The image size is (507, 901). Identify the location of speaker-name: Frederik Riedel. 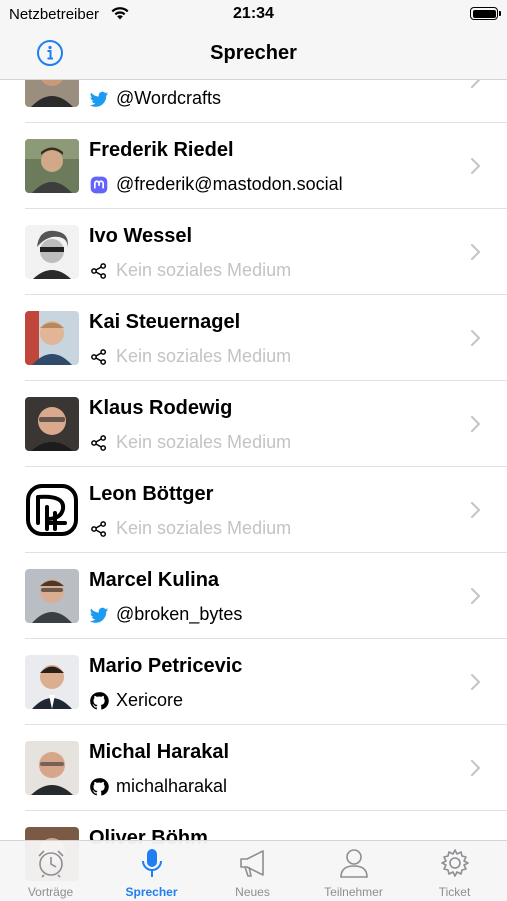
(161, 150).